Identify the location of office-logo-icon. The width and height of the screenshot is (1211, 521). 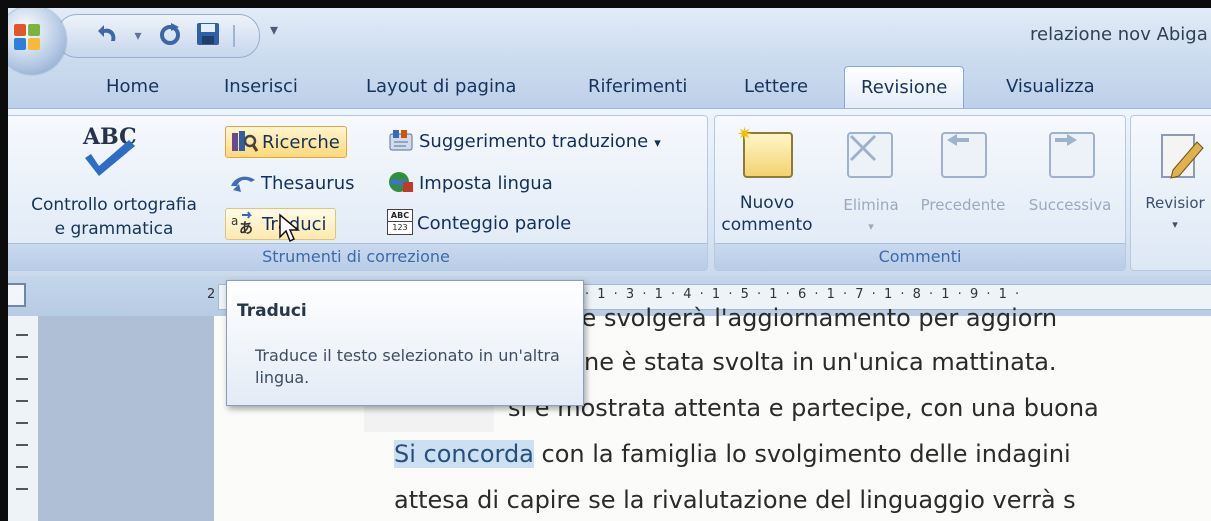
(28, 38).